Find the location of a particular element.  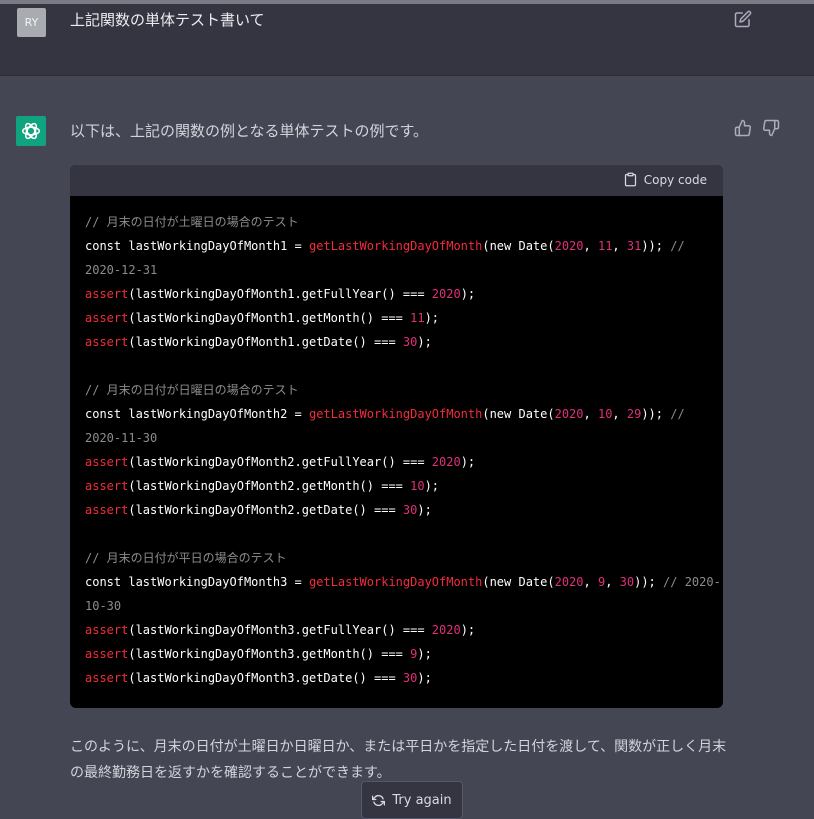

code-token: 29 is located at coordinates (634, 414).